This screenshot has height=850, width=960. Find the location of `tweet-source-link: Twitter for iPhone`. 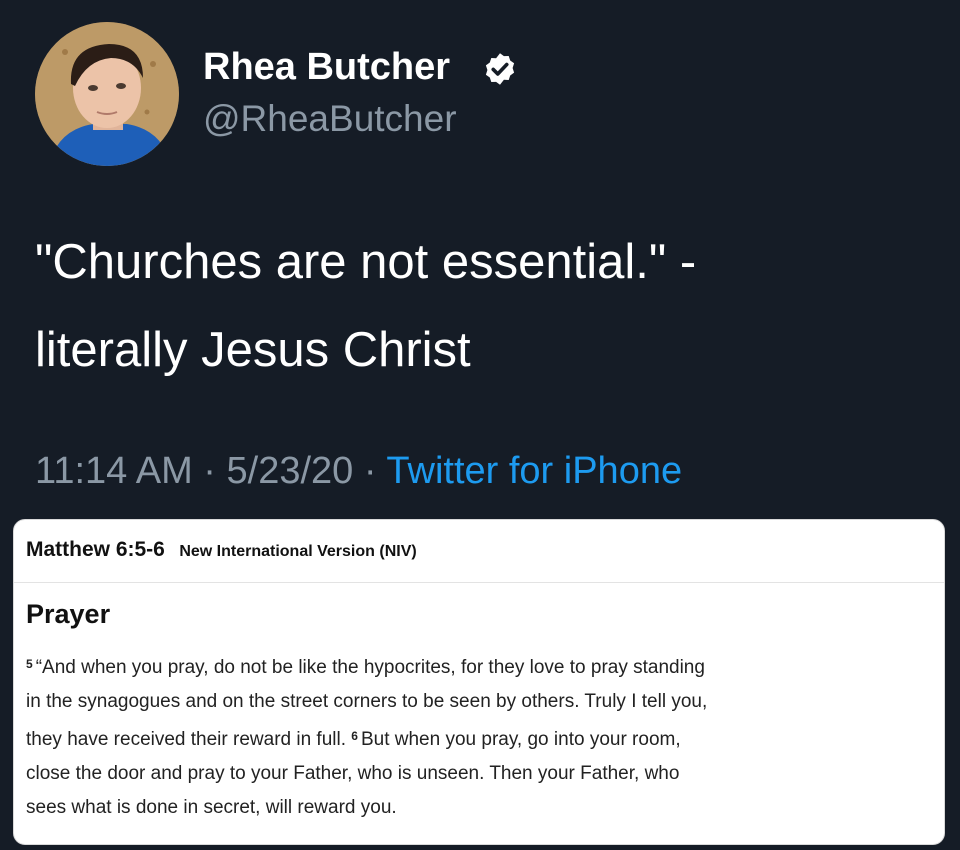

tweet-source-link: Twitter for iPhone is located at coordinates (534, 471).